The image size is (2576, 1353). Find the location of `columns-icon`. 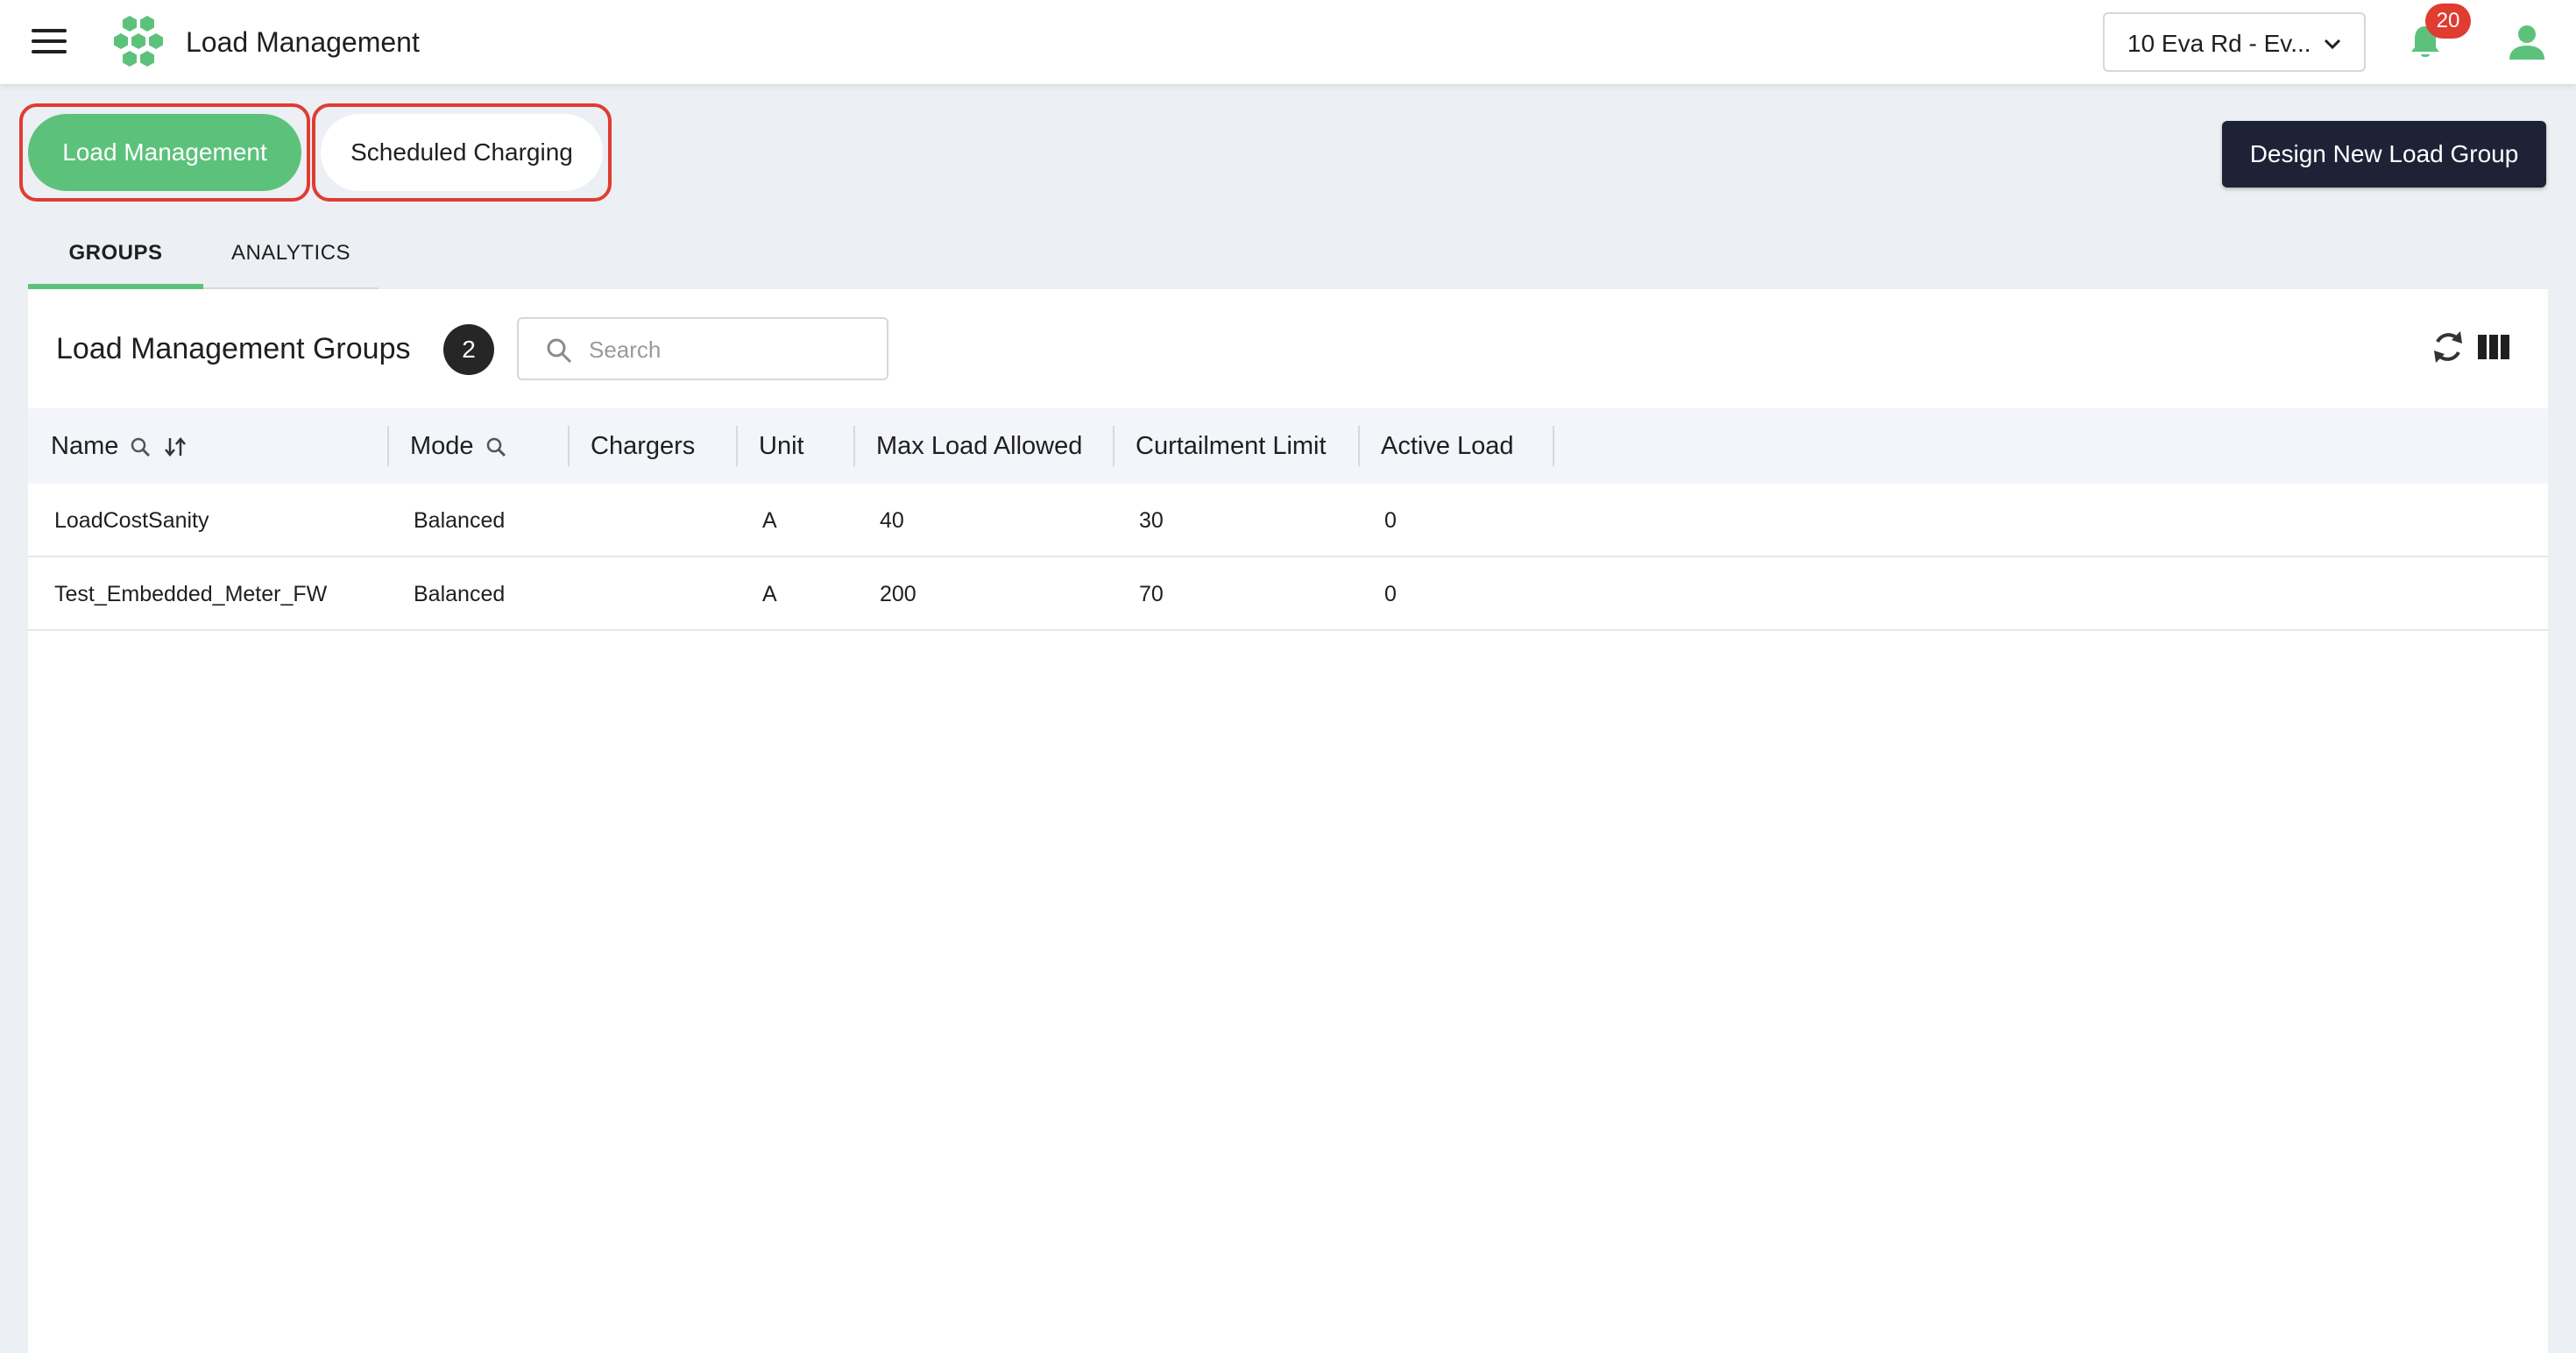

columns-icon is located at coordinates (2493, 347).